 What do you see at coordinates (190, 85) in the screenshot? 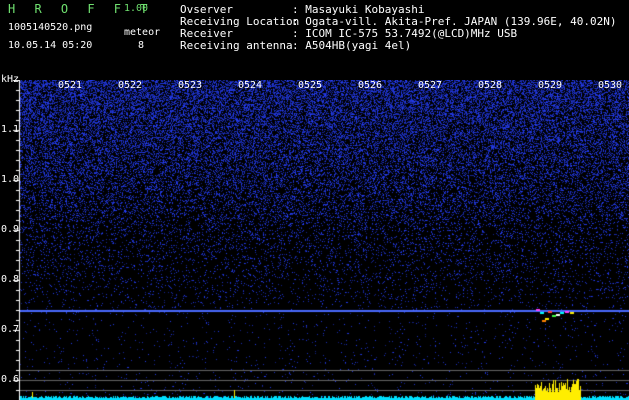
I see `time-tick: 0523` at bounding box center [190, 85].